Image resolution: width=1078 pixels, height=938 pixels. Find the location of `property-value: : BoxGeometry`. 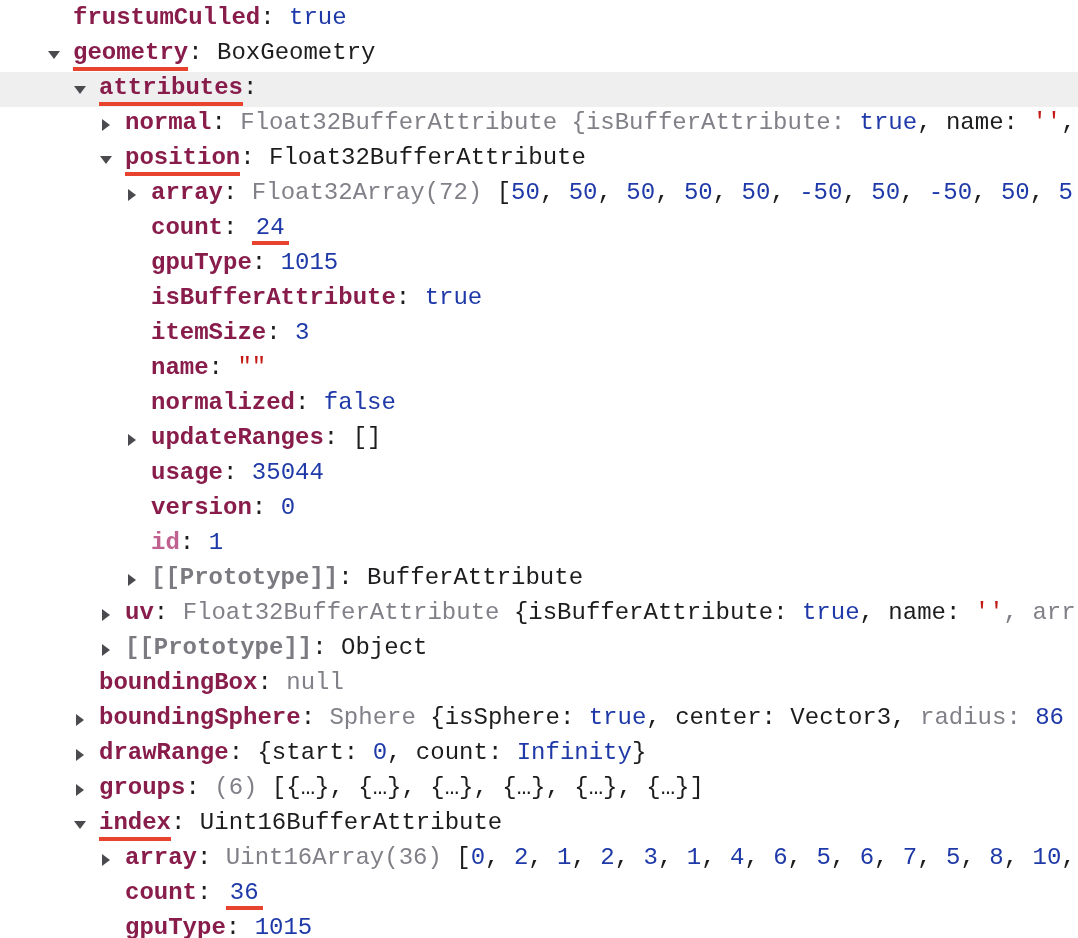

property-value: : BoxGeometry is located at coordinates (282, 53).